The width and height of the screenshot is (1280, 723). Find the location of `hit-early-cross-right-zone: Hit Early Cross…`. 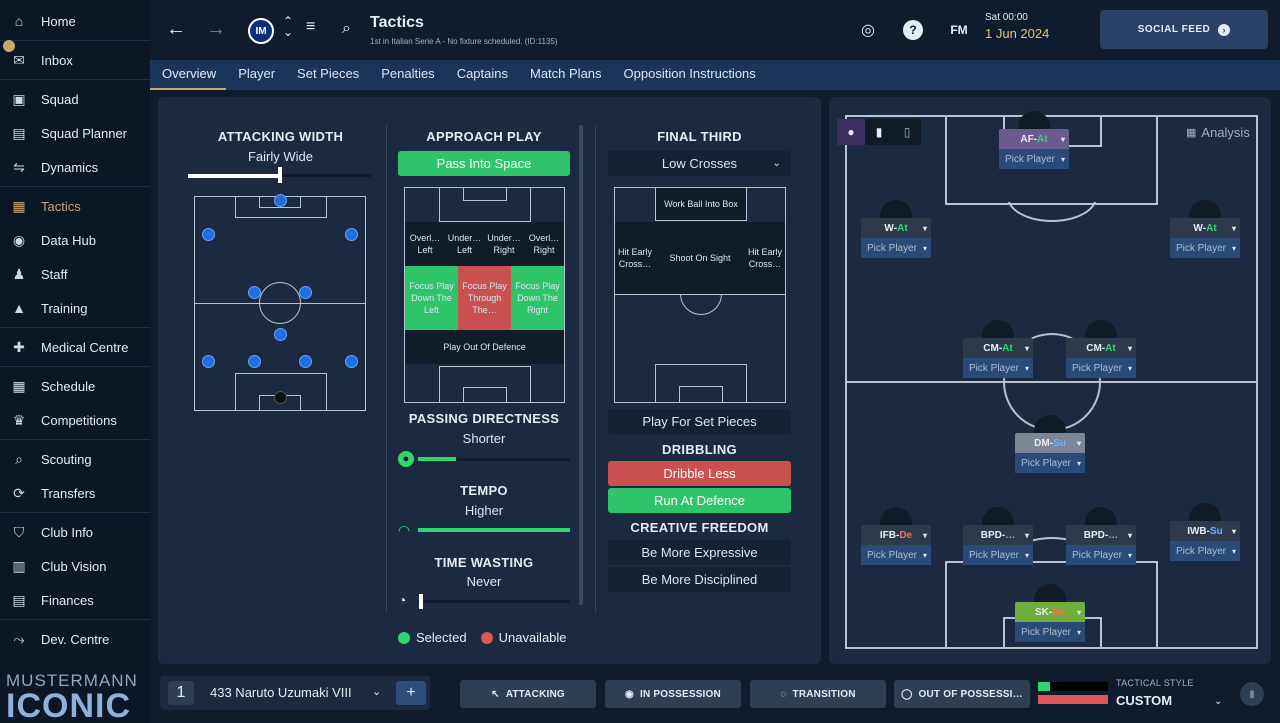

hit-early-cross-right-zone: Hit Early Cross… is located at coordinates (765, 258).